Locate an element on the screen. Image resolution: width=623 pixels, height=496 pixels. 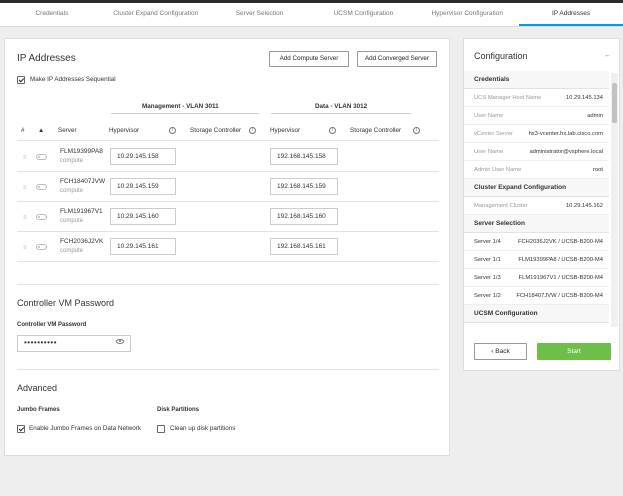
management-hypervisor-ip-input: 10.29.145.160 is located at coordinates (143, 216).